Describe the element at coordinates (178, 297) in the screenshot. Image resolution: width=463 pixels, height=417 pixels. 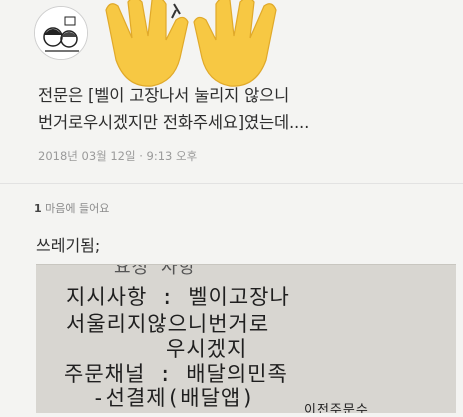
I see `receipt-line: 지시사항 : 벨이고장나` at that location.